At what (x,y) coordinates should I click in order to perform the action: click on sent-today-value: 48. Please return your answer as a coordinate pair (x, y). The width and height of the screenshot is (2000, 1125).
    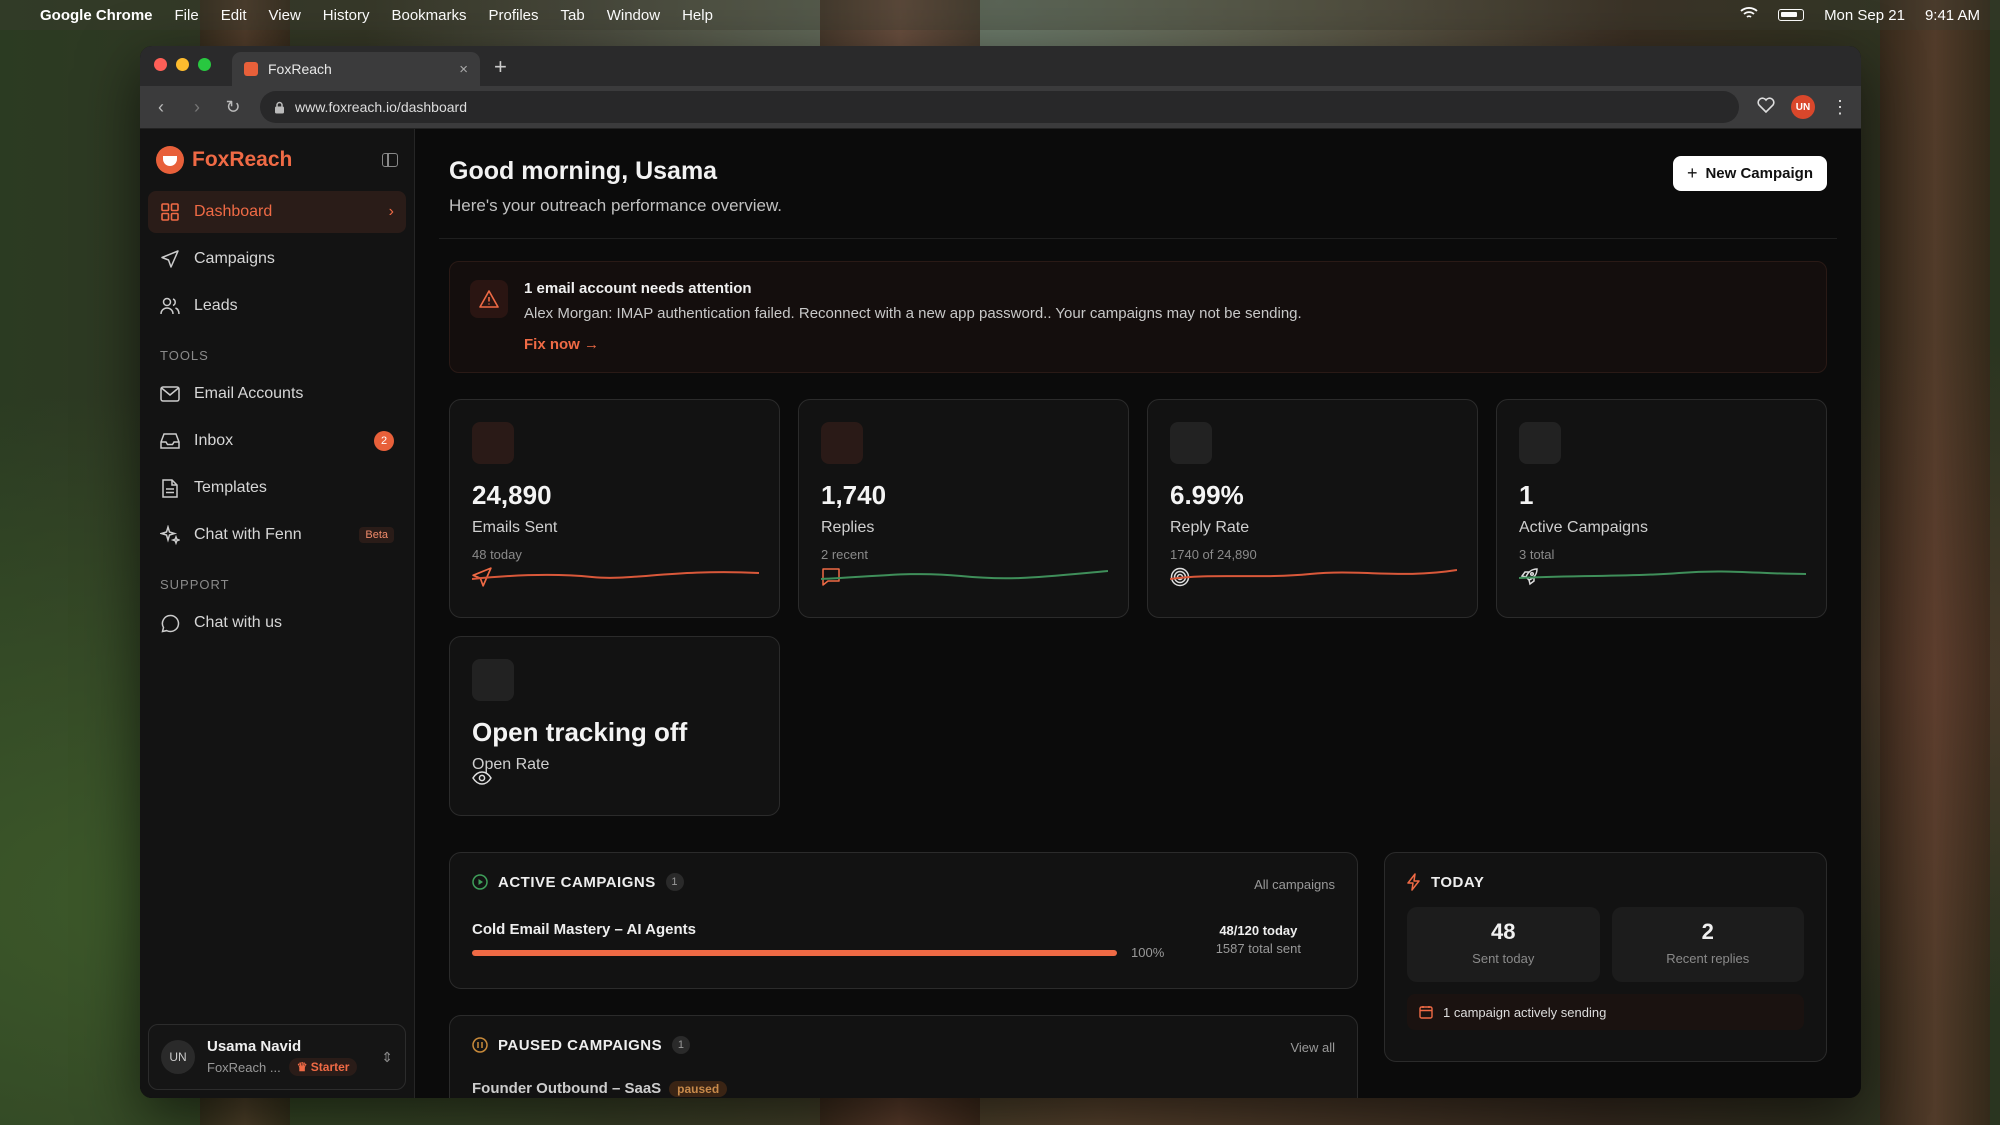
    Looking at the image, I should click on (1503, 931).